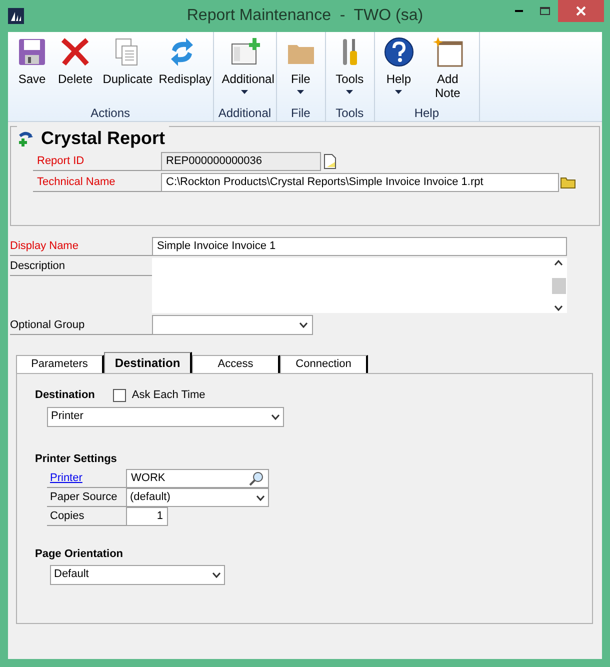  What do you see at coordinates (79, 554) in the screenshot?
I see `section-label: Page Orientation` at bounding box center [79, 554].